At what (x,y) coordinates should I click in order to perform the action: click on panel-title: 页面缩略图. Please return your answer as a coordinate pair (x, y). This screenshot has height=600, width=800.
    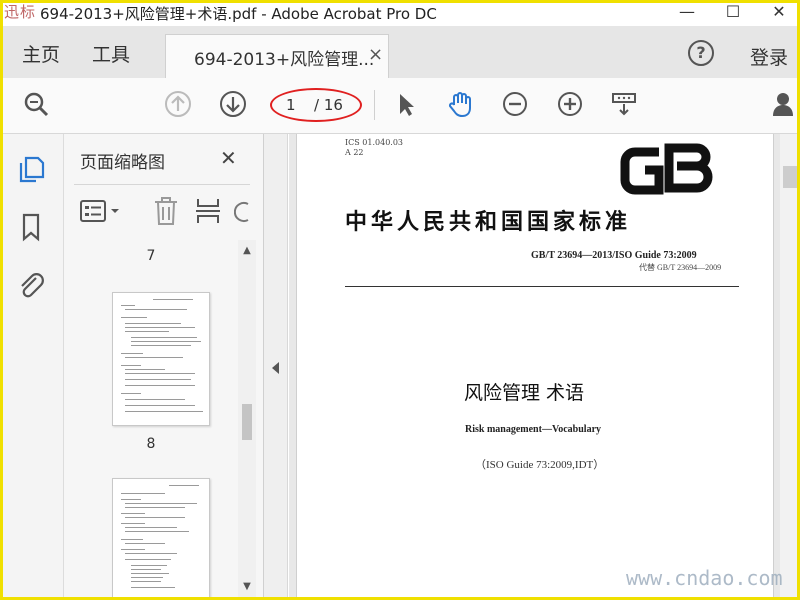
    Looking at the image, I should click on (122, 163).